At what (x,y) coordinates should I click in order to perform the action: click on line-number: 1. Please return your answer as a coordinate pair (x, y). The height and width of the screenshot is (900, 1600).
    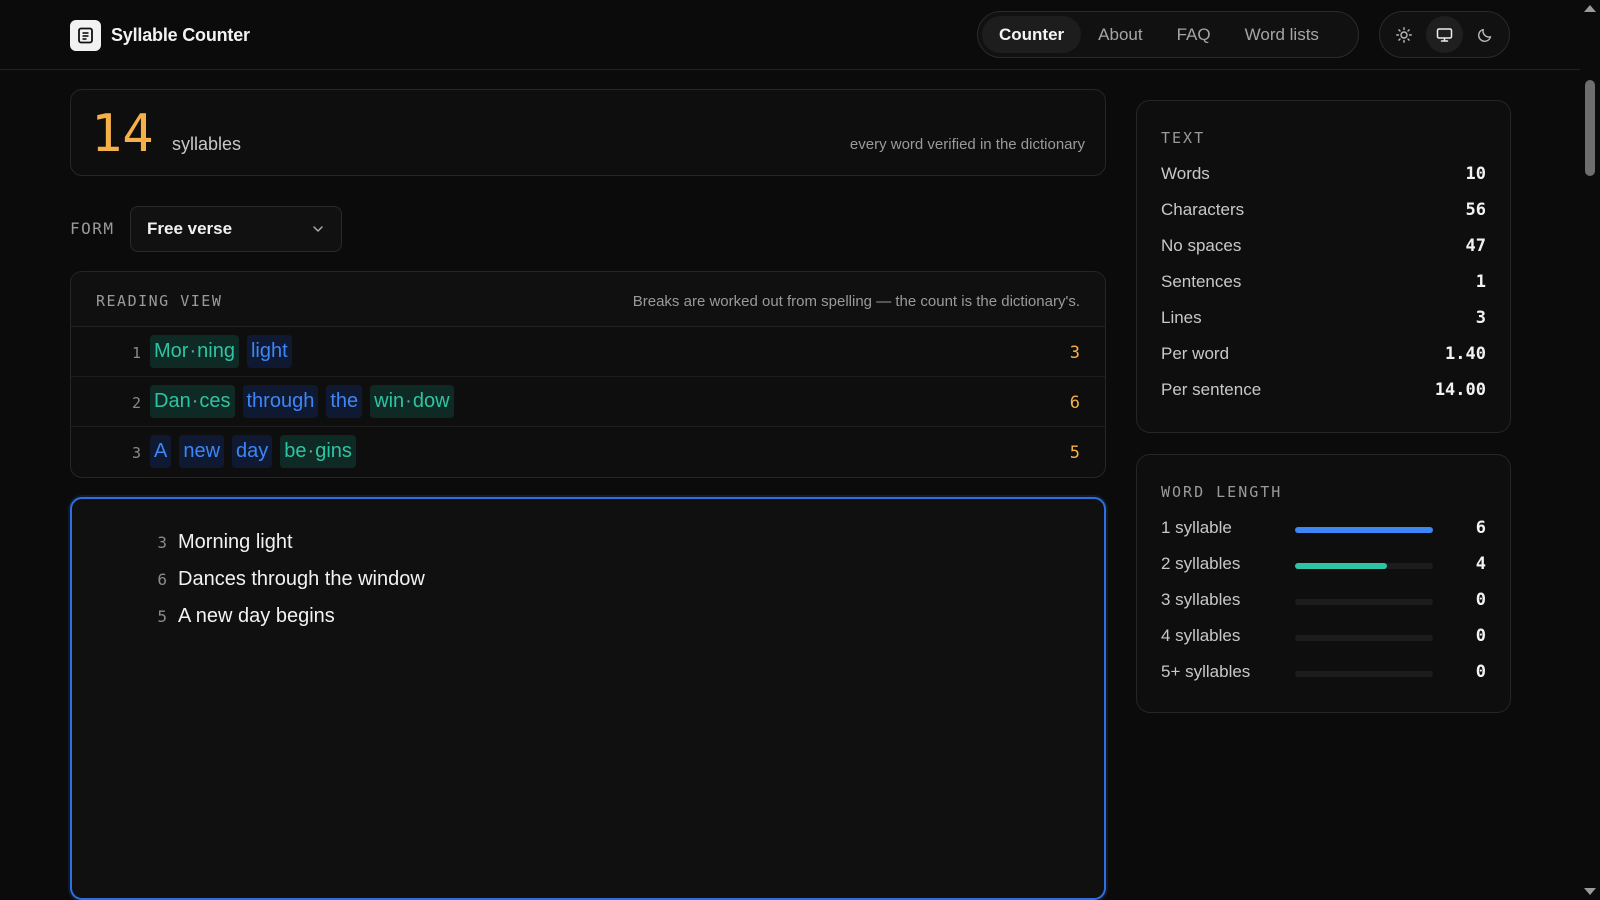
    Looking at the image, I should click on (136, 353).